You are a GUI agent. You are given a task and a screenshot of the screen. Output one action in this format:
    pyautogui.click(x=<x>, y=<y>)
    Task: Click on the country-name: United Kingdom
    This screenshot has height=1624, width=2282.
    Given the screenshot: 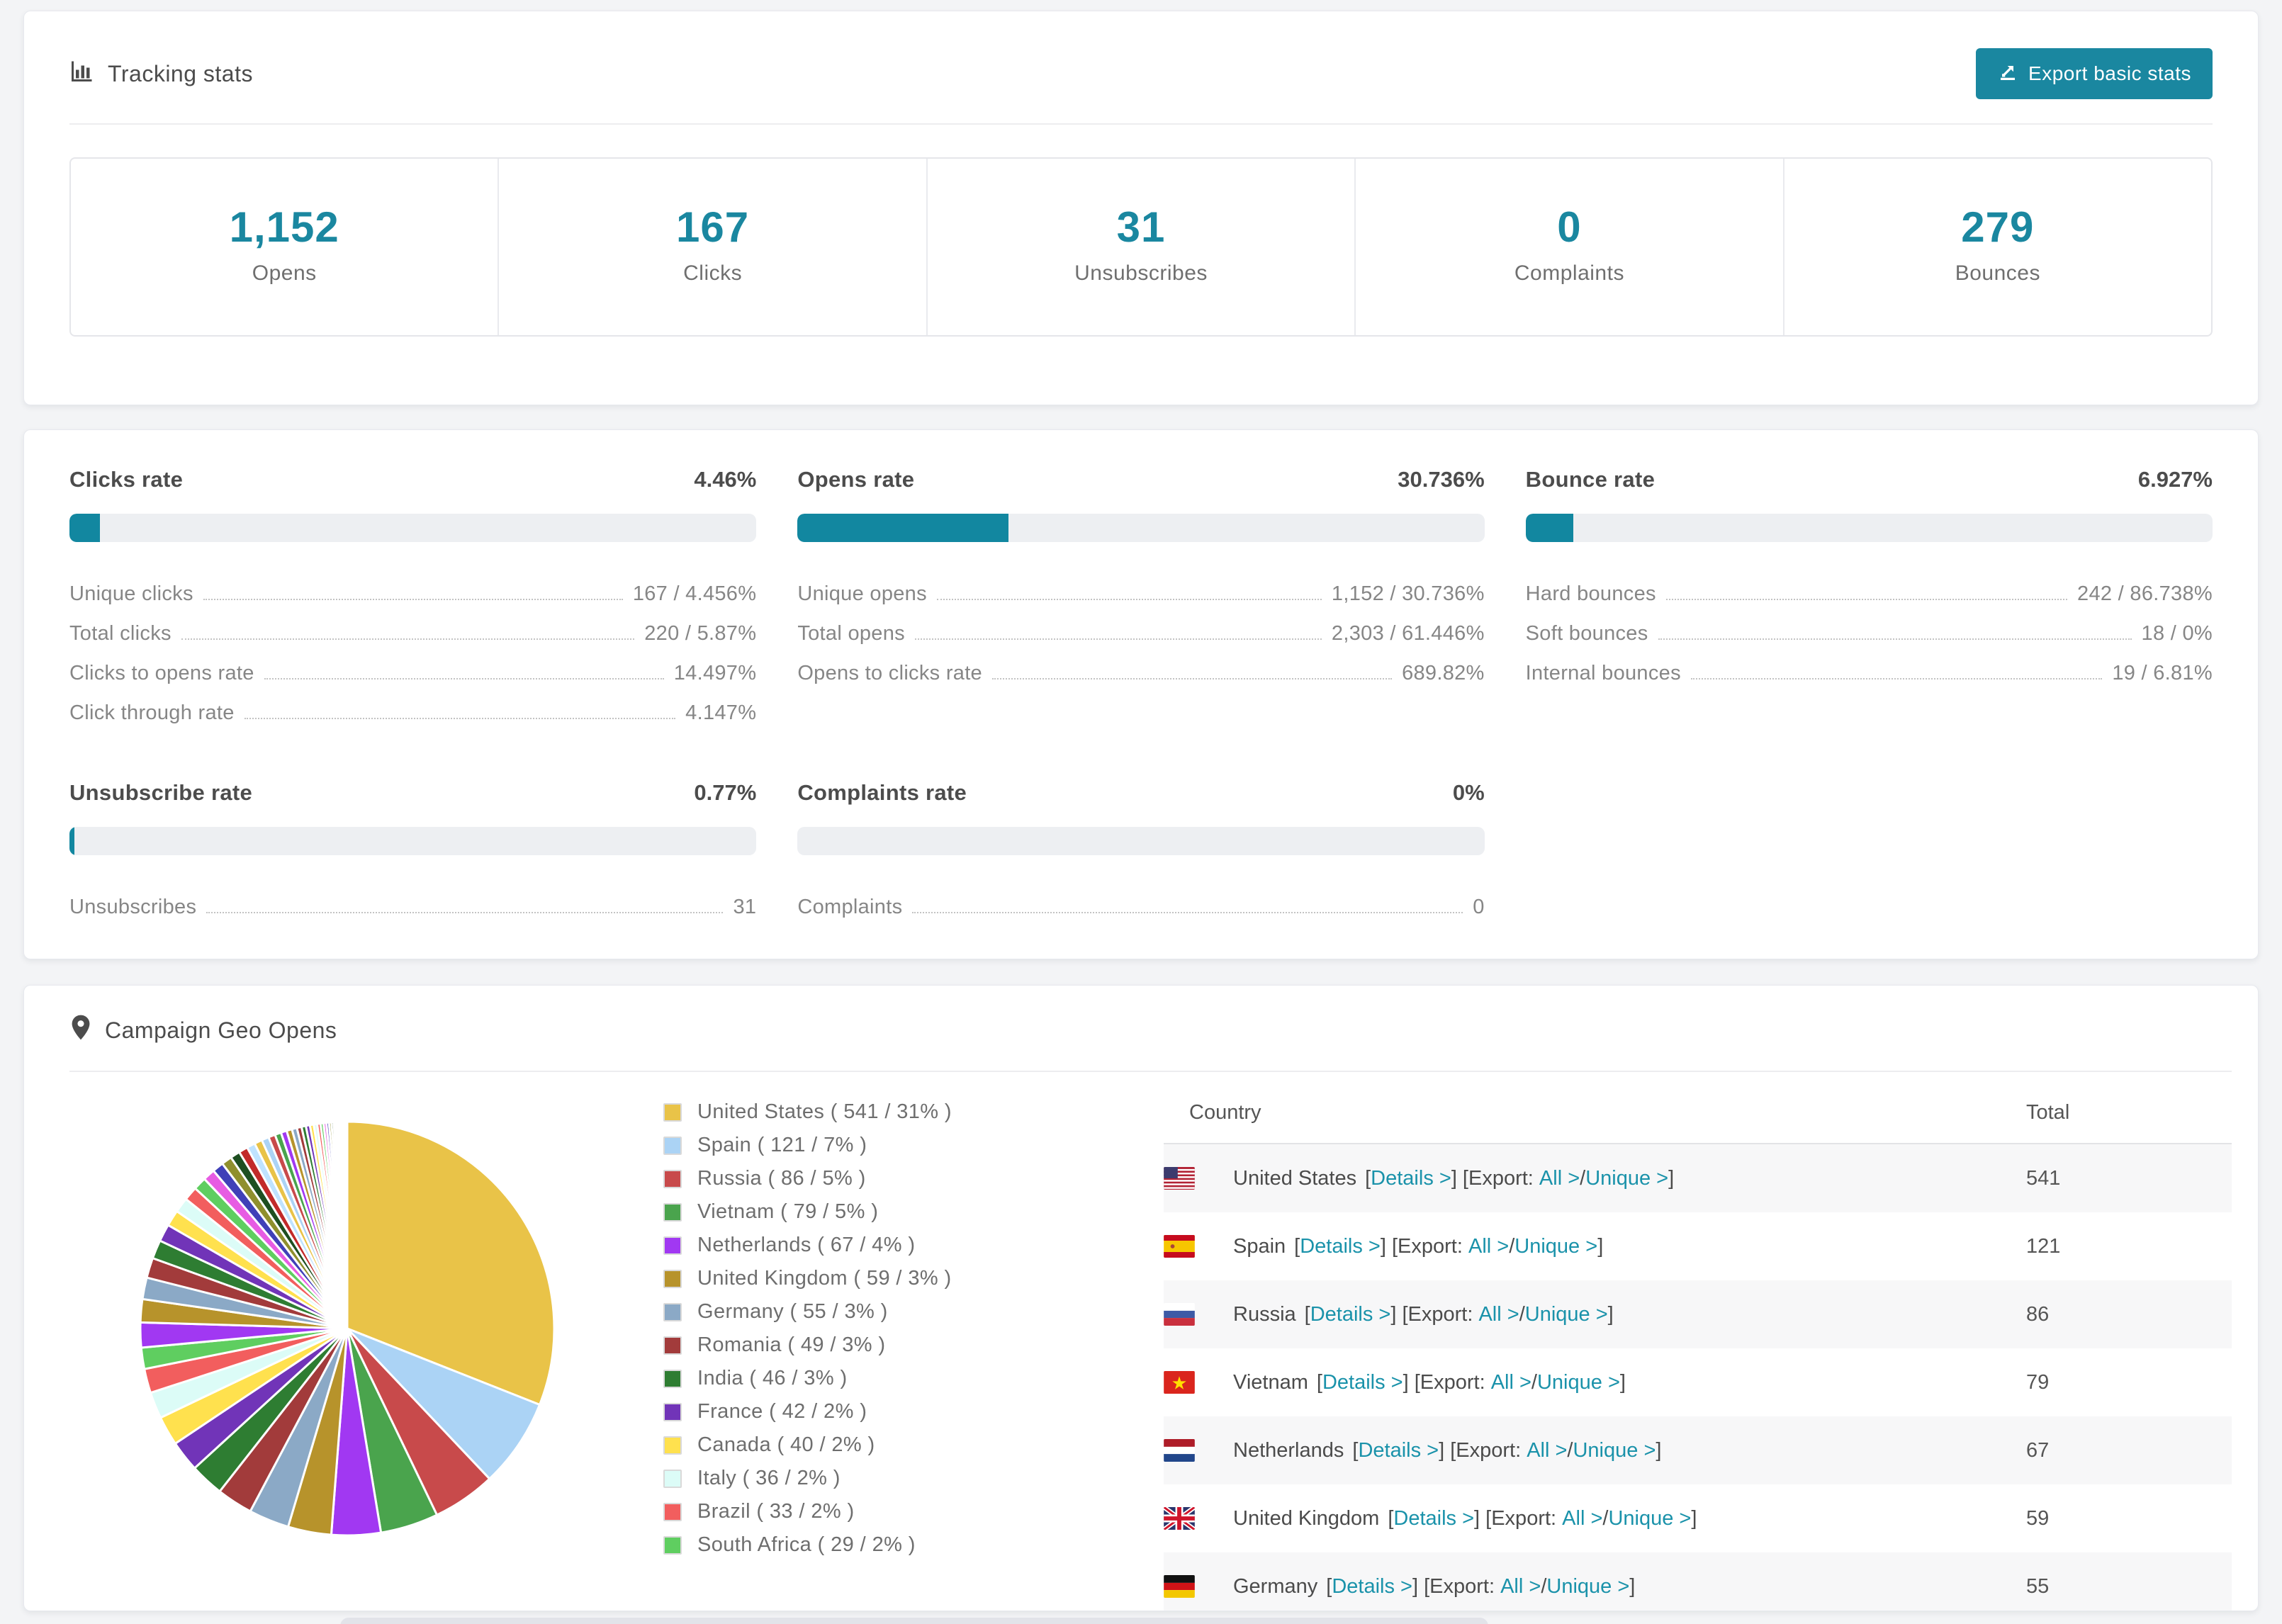 What is the action you would take?
    pyautogui.click(x=1306, y=1518)
    